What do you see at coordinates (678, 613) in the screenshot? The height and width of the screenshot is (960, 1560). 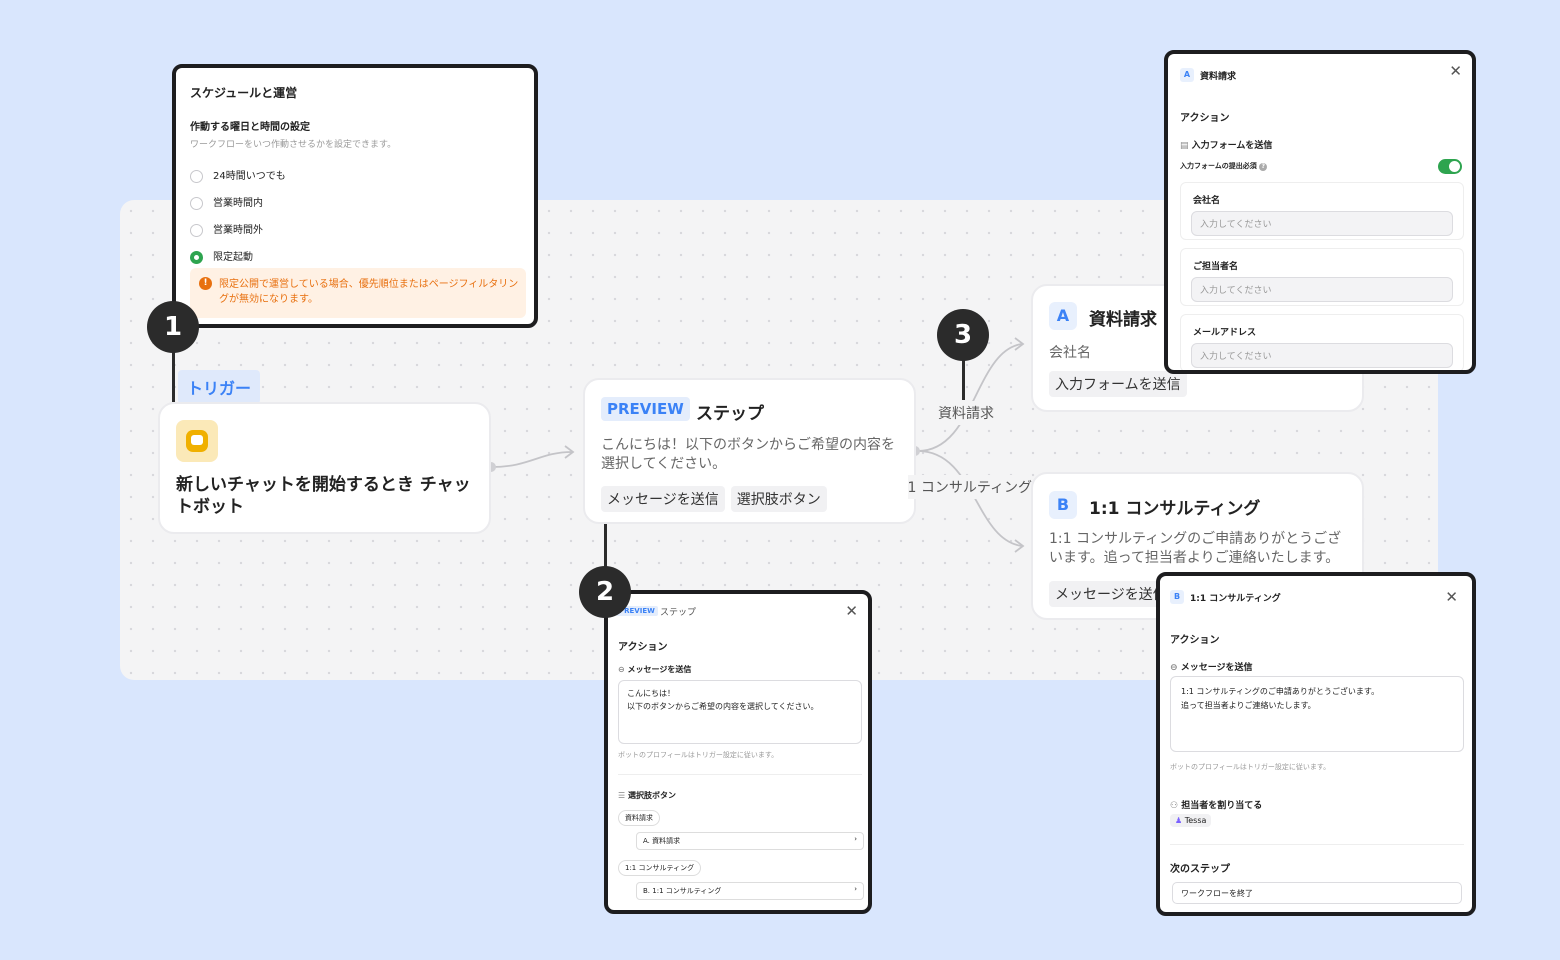 I see `step-detail-title: ステップ` at bounding box center [678, 613].